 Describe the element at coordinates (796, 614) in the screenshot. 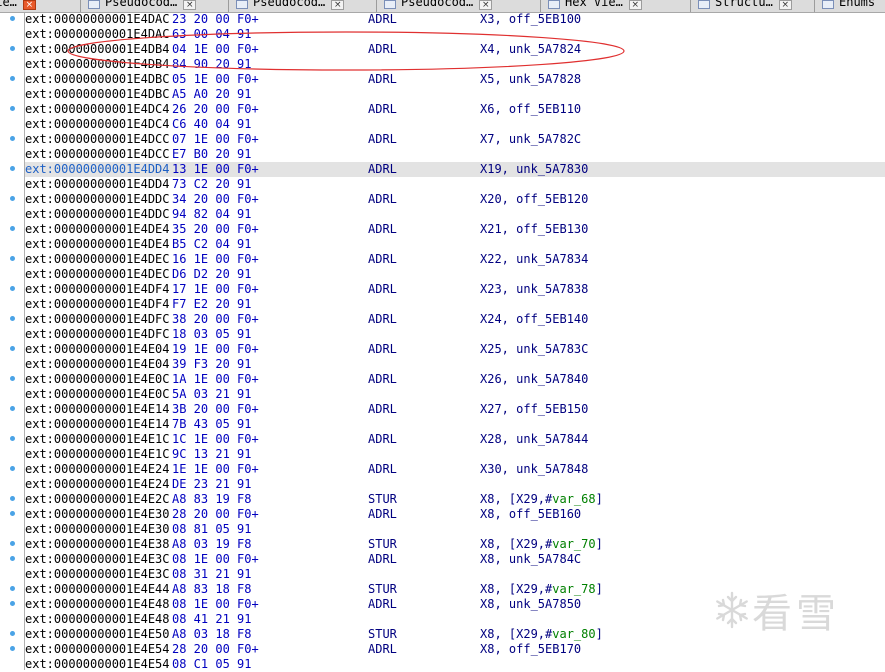

I see `watermark-text: 看雪` at that location.